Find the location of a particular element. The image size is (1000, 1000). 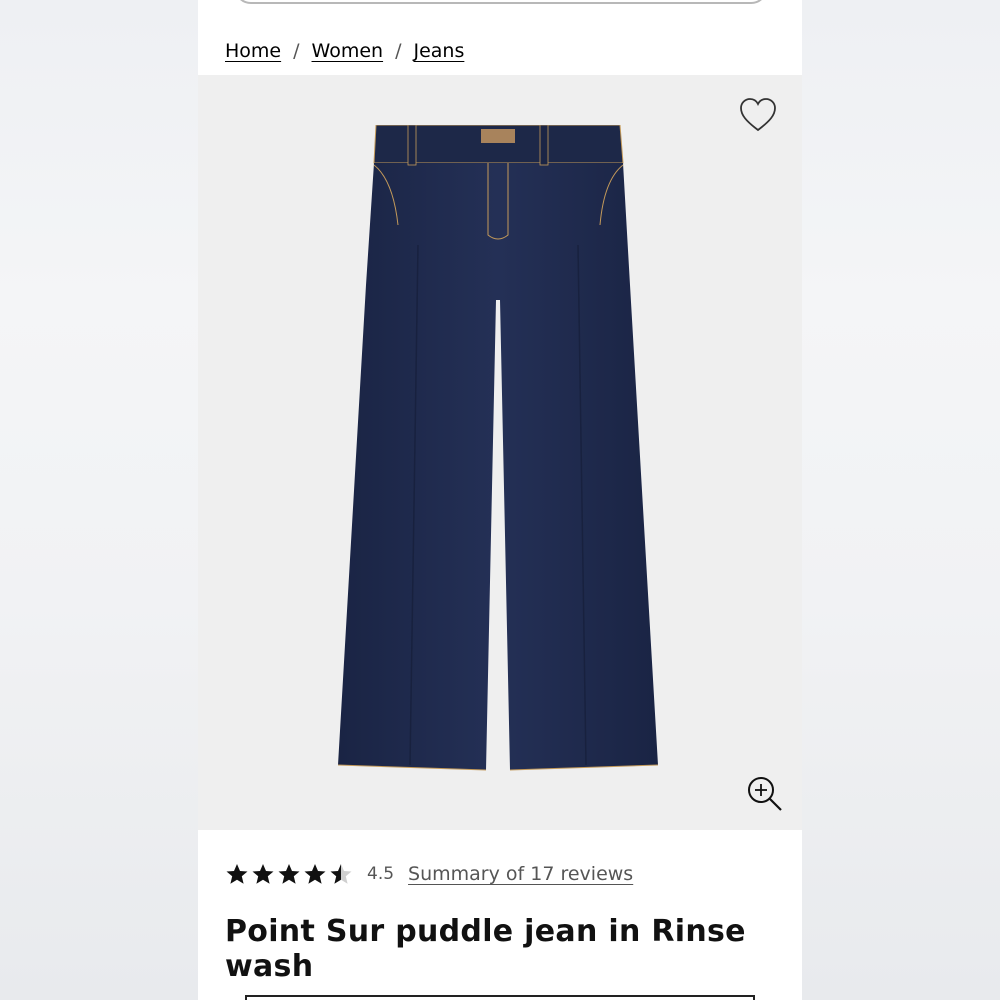

breadcrumb: Home / Women / Jeans is located at coordinates (344, 51).